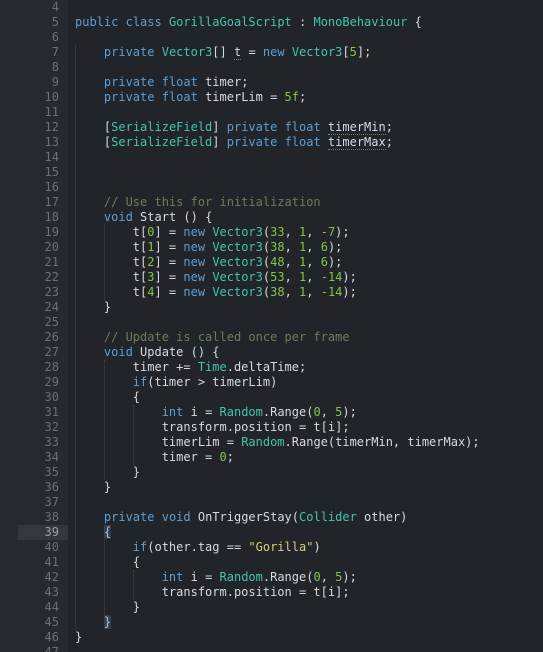 The width and height of the screenshot is (543, 652). What do you see at coordinates (55, 67) in the screenshot?
I see `line-number: 8` at bounding box center [55, 67].